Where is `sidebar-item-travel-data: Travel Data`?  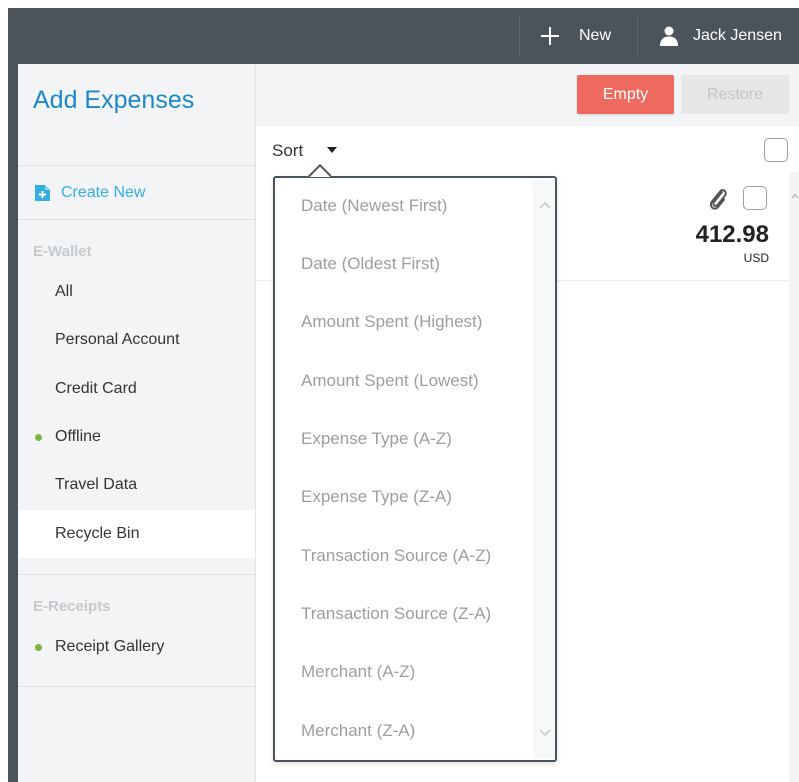
sidebar-item-travel-data: Travel Data is located at coordinates (136, 485).